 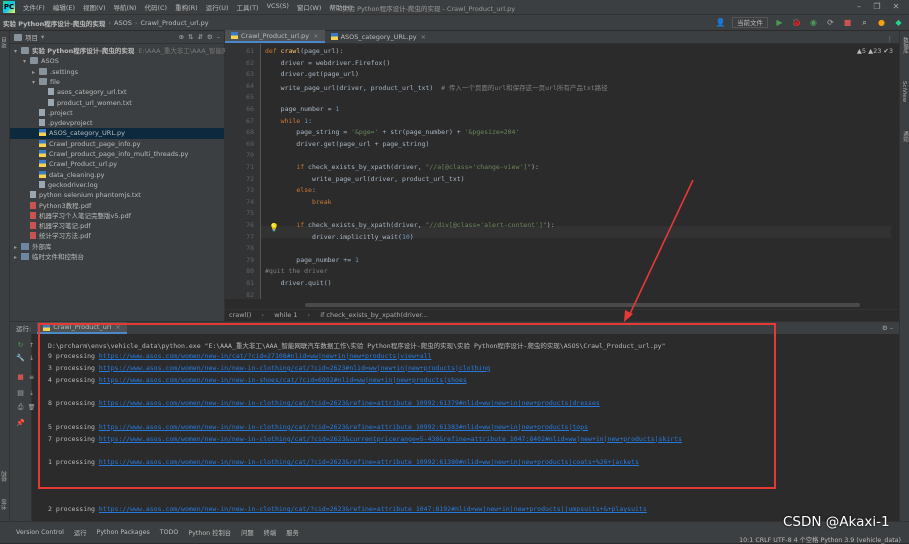 What do you see at coordinates (20, 423) in the screenshot?
I see `pin-icon: 📌` at bounding box center [20, 423].